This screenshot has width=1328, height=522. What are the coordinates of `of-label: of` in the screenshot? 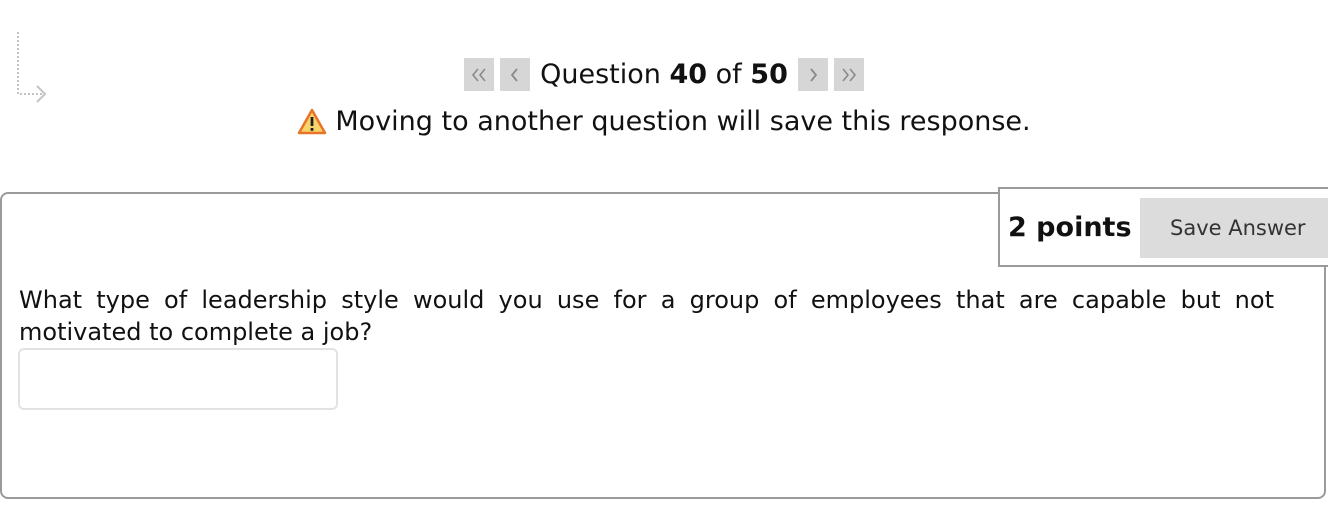 It's located at (728, 74).